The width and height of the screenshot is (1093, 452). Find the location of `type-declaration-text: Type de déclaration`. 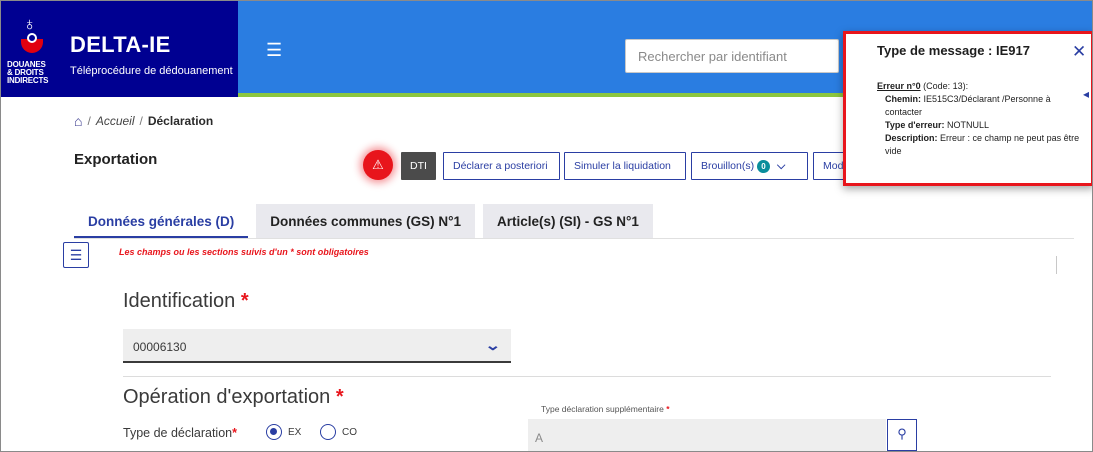

type-declaration-text: Type de déclaration is located at coordinates (178, 433).